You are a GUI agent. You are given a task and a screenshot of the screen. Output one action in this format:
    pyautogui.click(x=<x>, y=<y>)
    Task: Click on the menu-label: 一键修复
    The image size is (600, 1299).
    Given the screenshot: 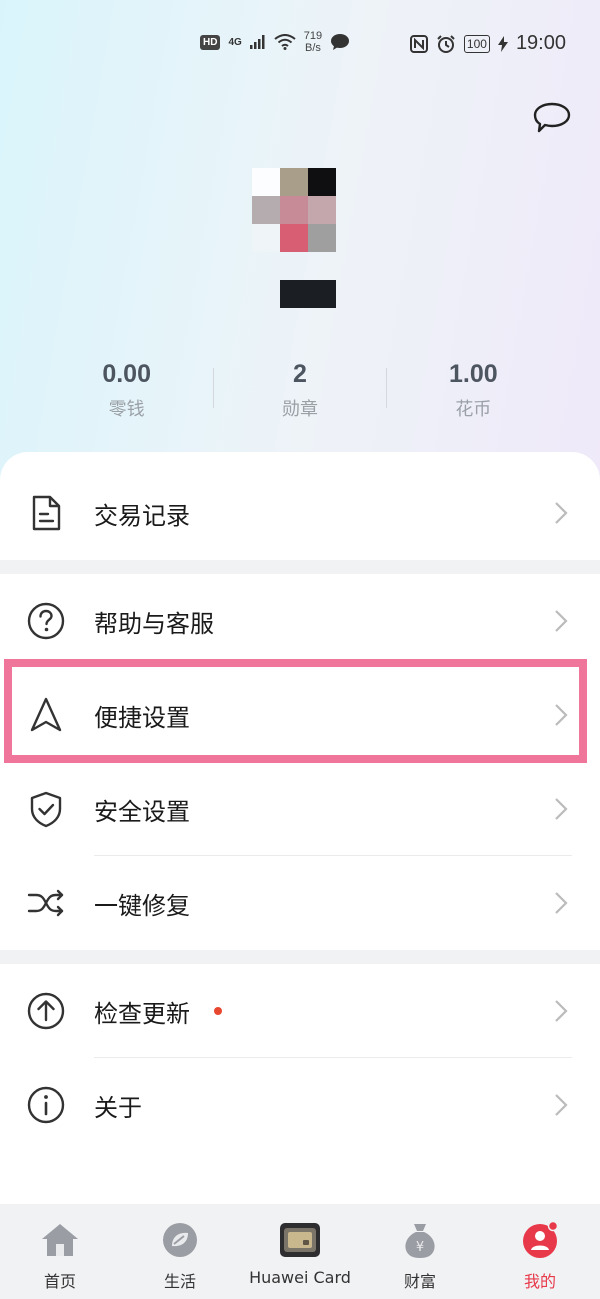 What is the action you would take?
    pyautogui.click(x=142, y=905)
    